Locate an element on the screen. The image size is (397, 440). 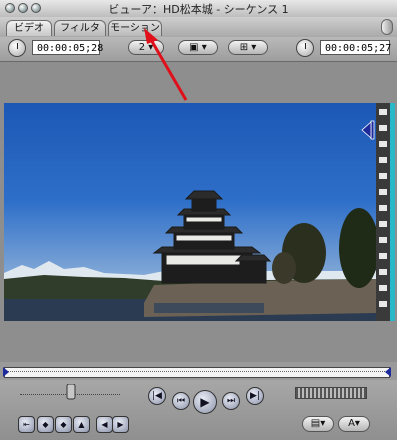
tab-bar: ビデオ フィルタ モーション is located at coordinates (198, 27).